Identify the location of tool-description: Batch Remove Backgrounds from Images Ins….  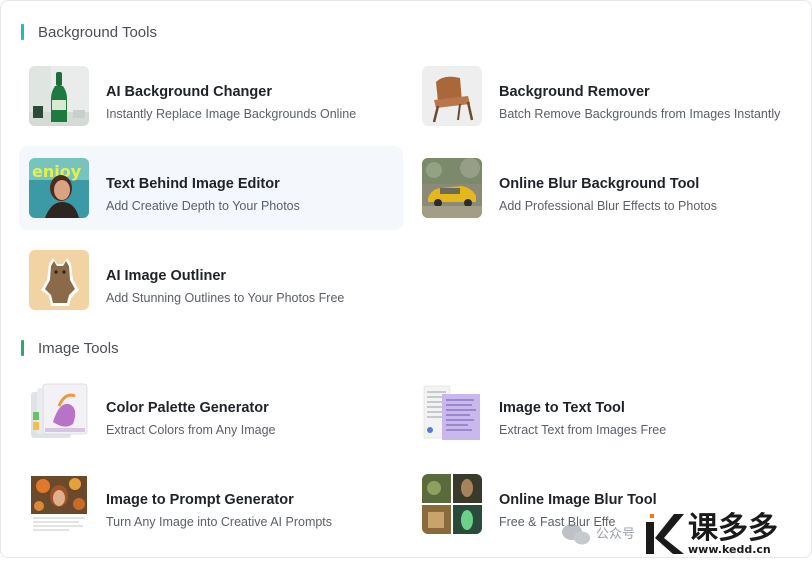
(640, 114).